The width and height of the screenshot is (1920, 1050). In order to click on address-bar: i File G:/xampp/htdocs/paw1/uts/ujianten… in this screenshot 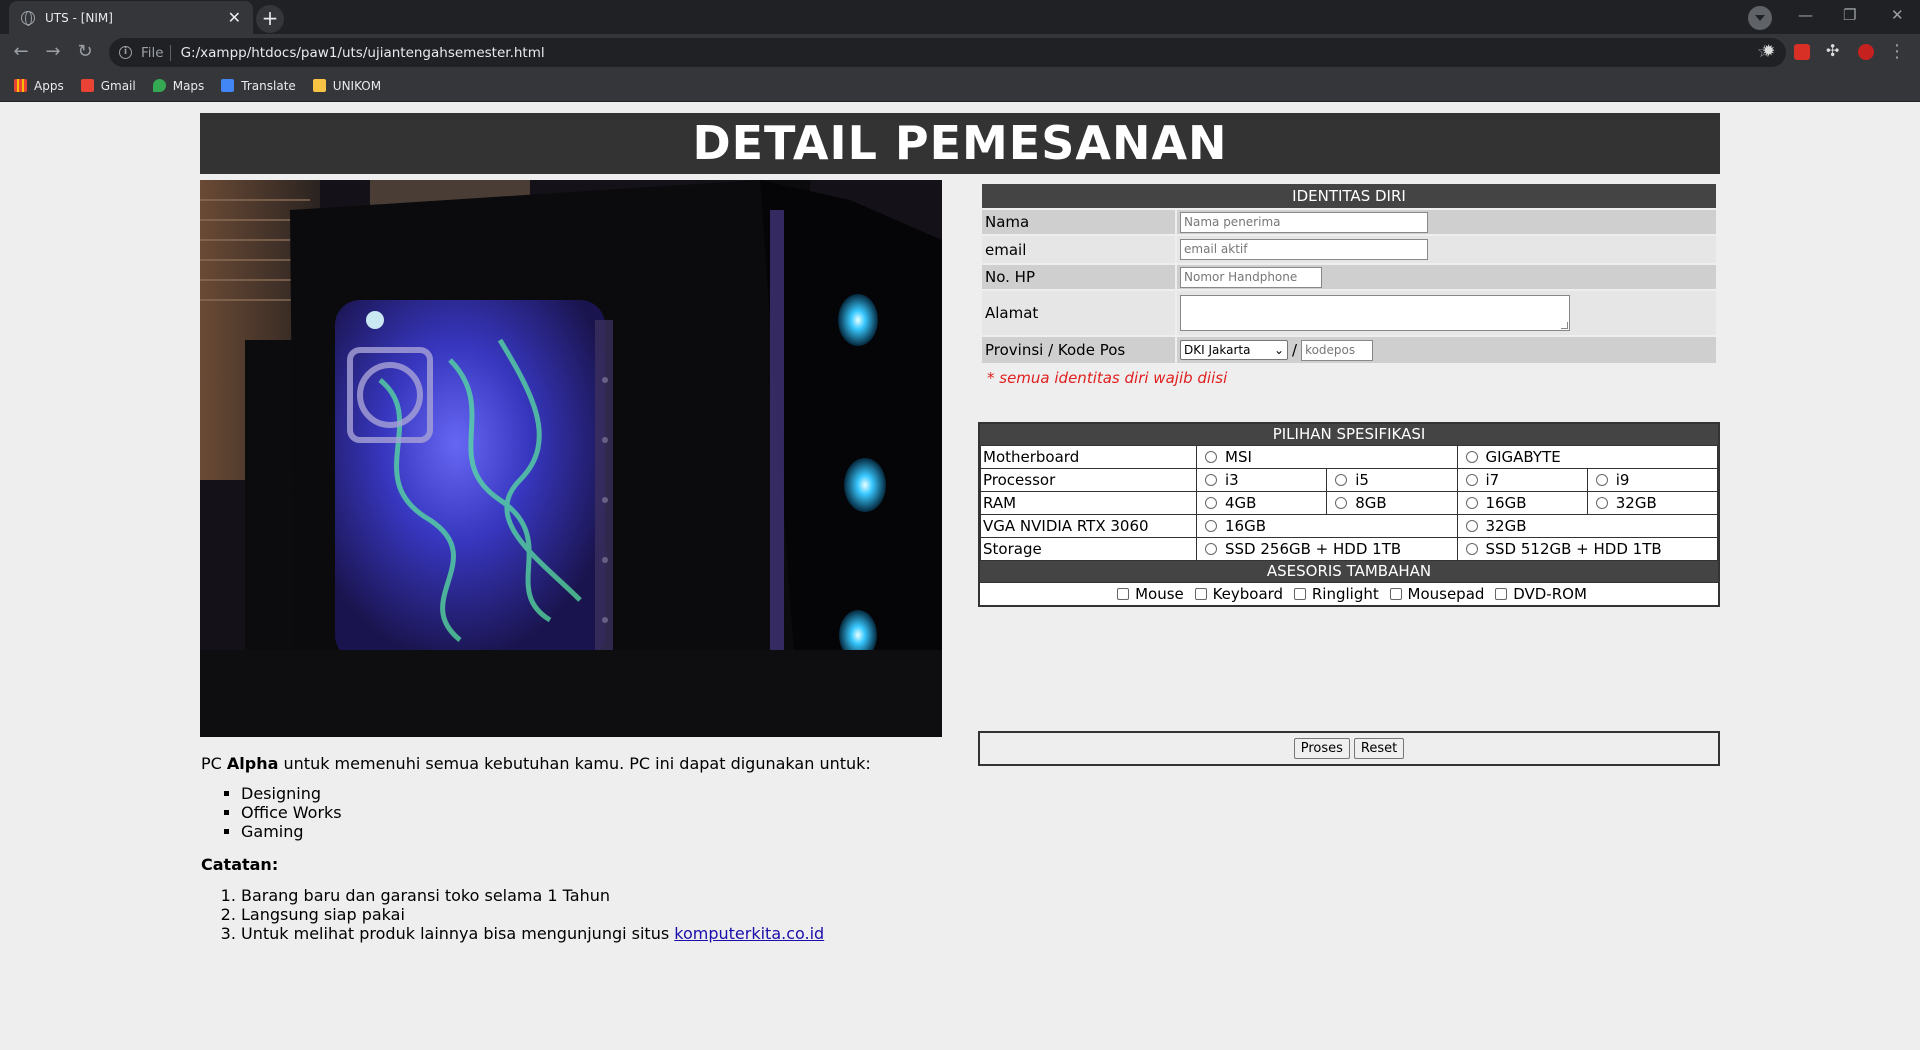, I will do `click(947, 52)`.